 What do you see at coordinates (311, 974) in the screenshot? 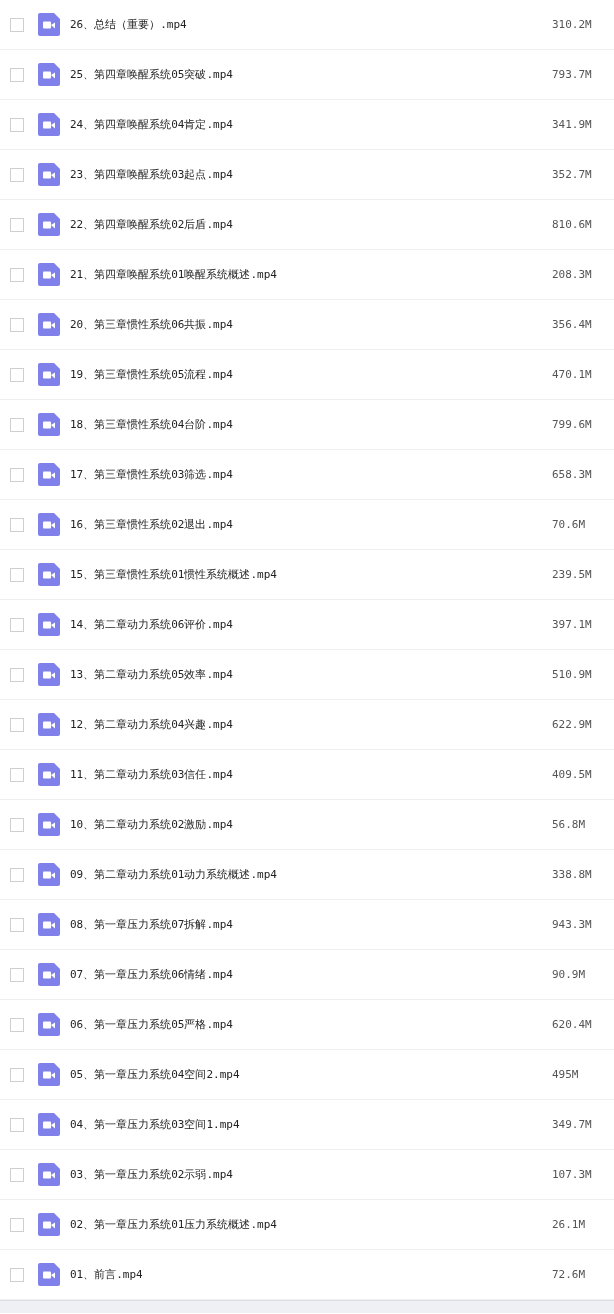
I see `file-name: 07、第一章压力系统06情绪.mp4` at bounding box center [311, 974].